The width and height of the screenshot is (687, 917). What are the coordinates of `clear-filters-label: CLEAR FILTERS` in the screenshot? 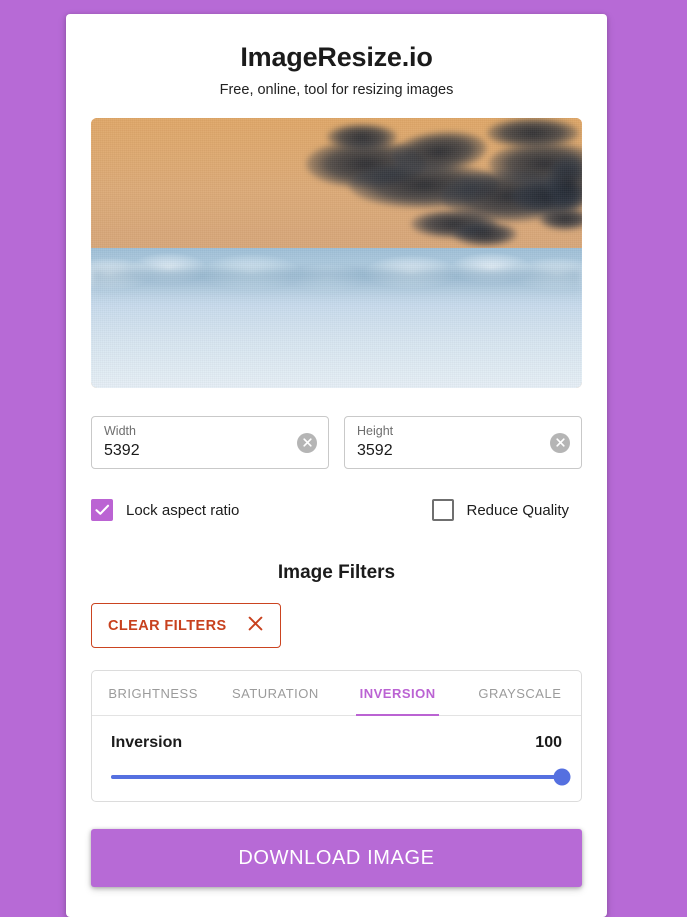 It's located at (167, 625).